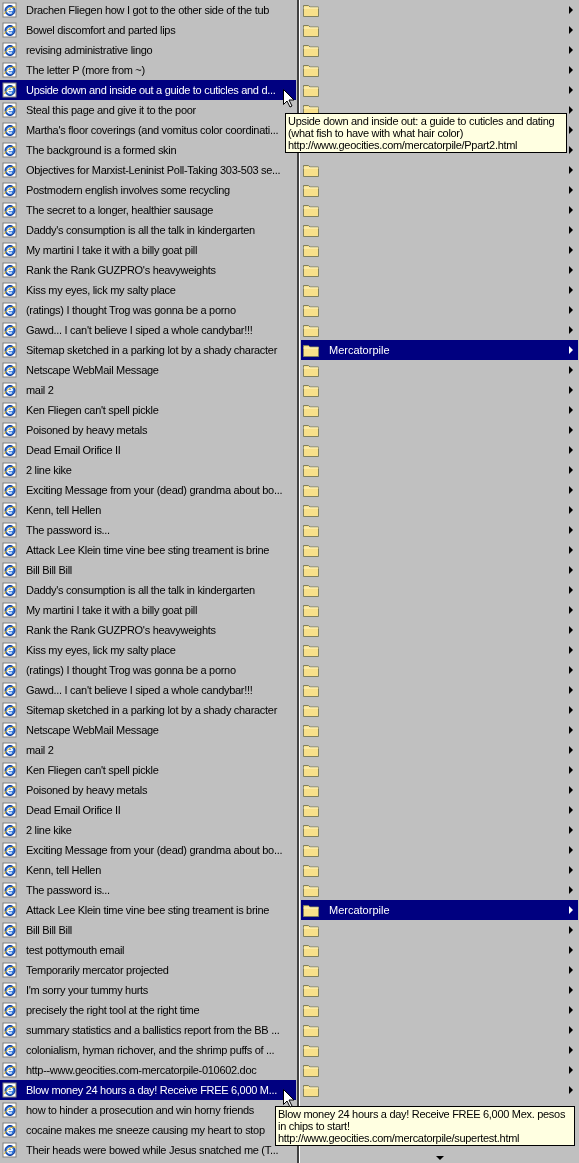 The image size is (579, 1163). Describe the element at coordinates (135, 10) in the screenshot. I see `favorite-item: Drachen Fliegen how I got to the other side of the tub` at that location.